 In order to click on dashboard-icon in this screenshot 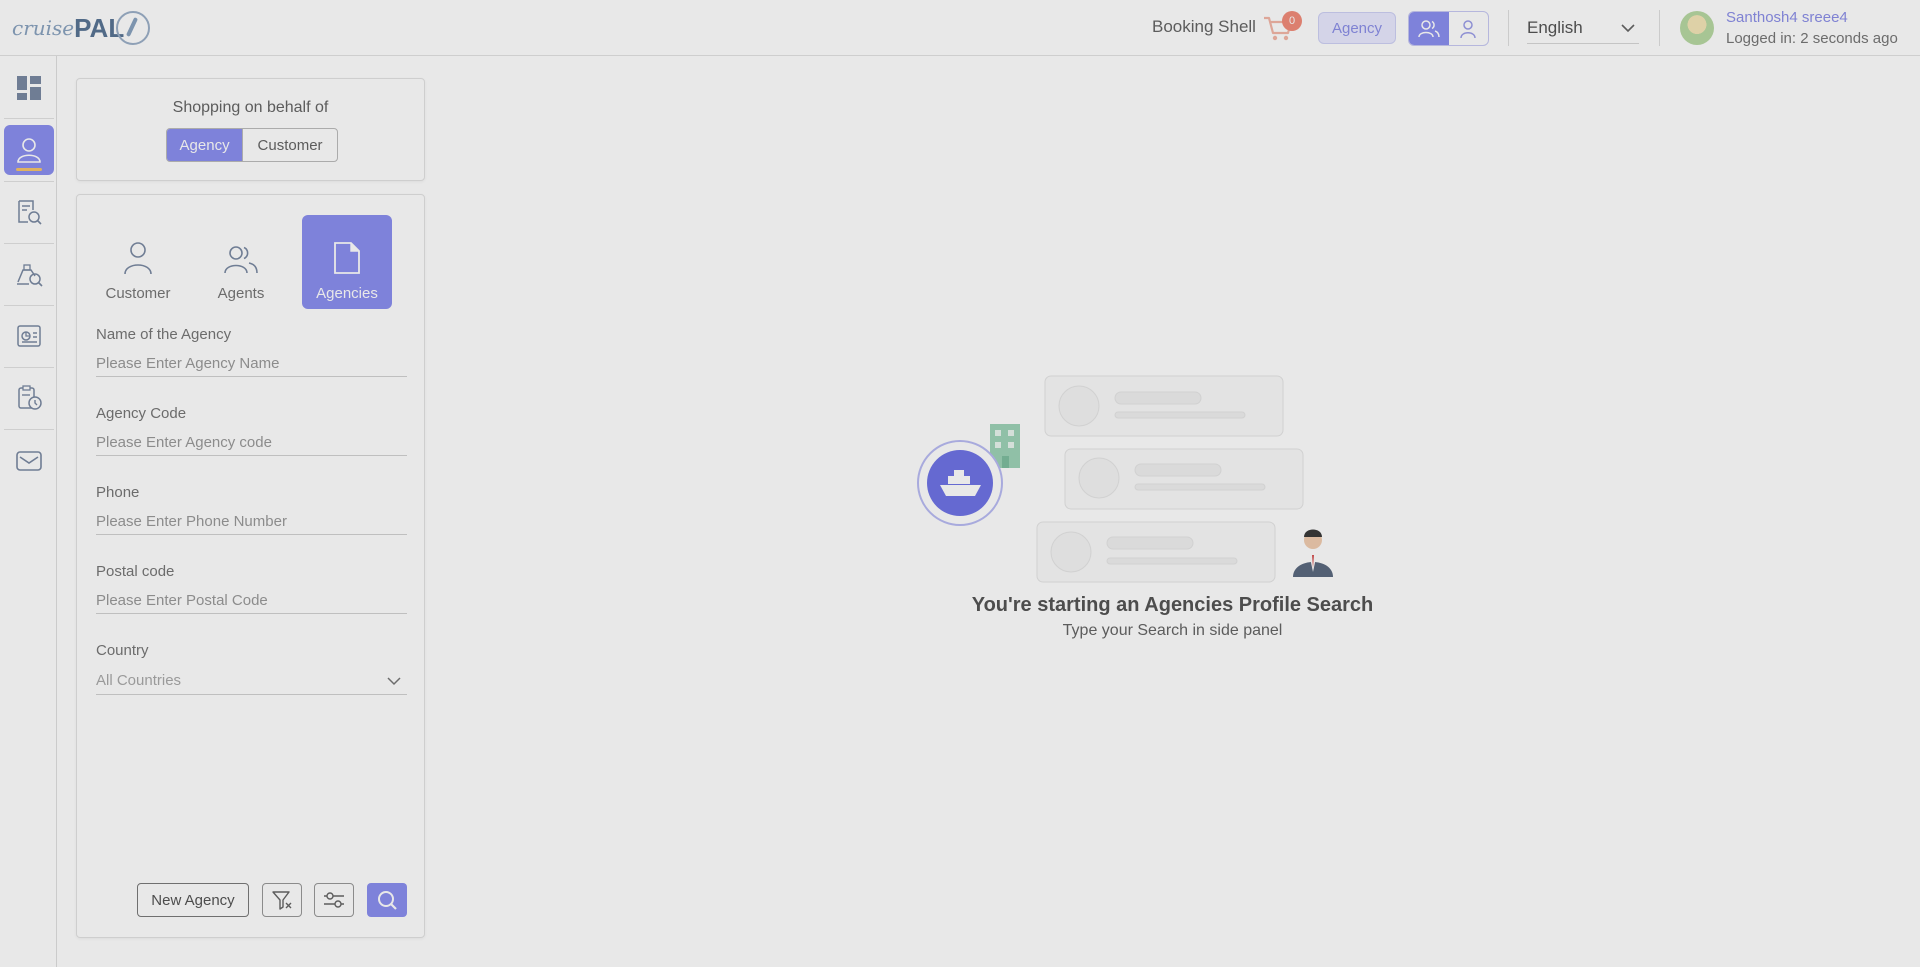, I will do `click(29, 88)`.